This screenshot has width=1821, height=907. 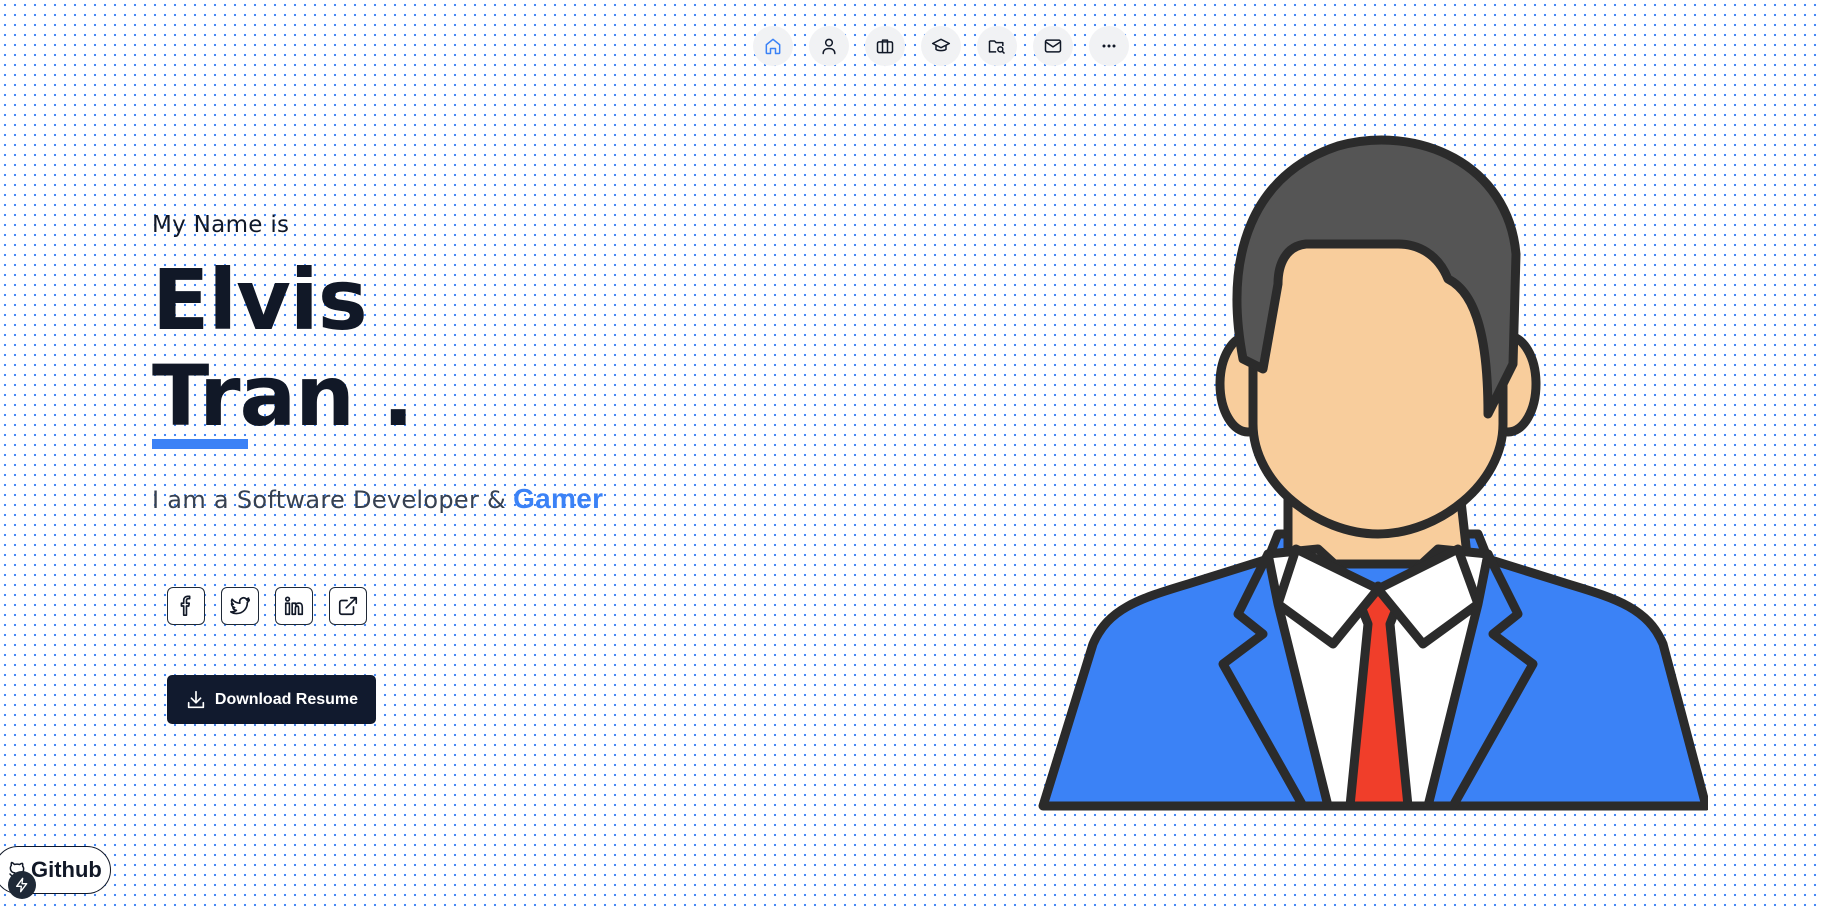 I want to click on top-navigation, so click(x=941, y=46).